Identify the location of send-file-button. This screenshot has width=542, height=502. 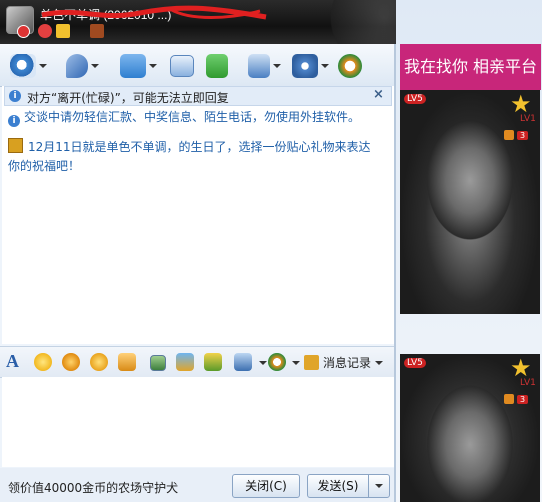
(138, 66).